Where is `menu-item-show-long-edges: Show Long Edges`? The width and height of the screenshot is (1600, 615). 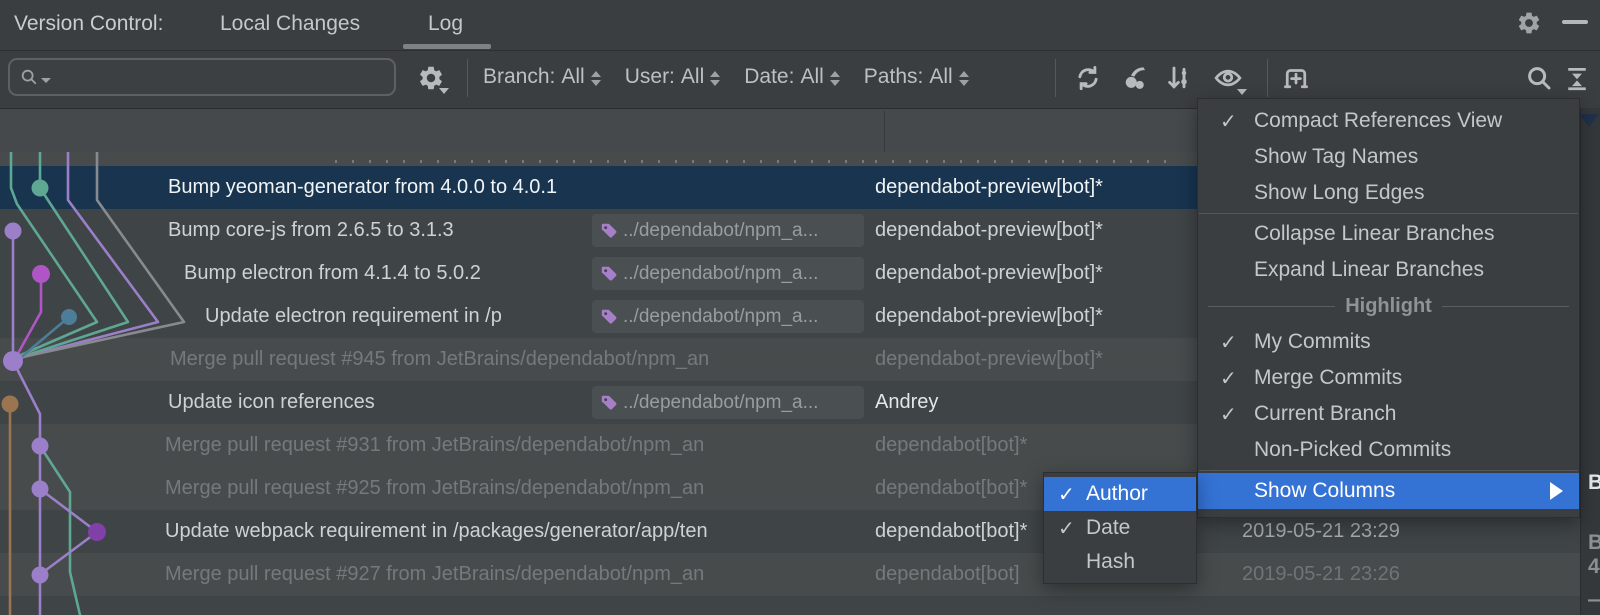
menu-item-show-long-edges: Show Long Edges is located at coordinates (1388, 193).